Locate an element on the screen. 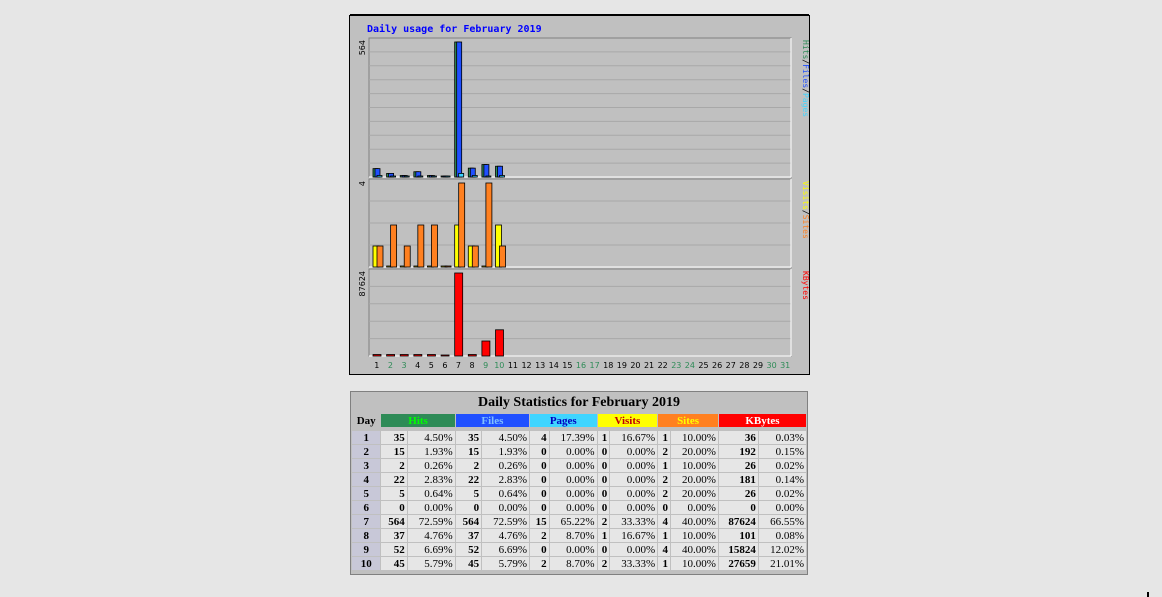 The image size is (1162, 597). cell-visits-pct: 0.00% is located at coordinates (634, 465).